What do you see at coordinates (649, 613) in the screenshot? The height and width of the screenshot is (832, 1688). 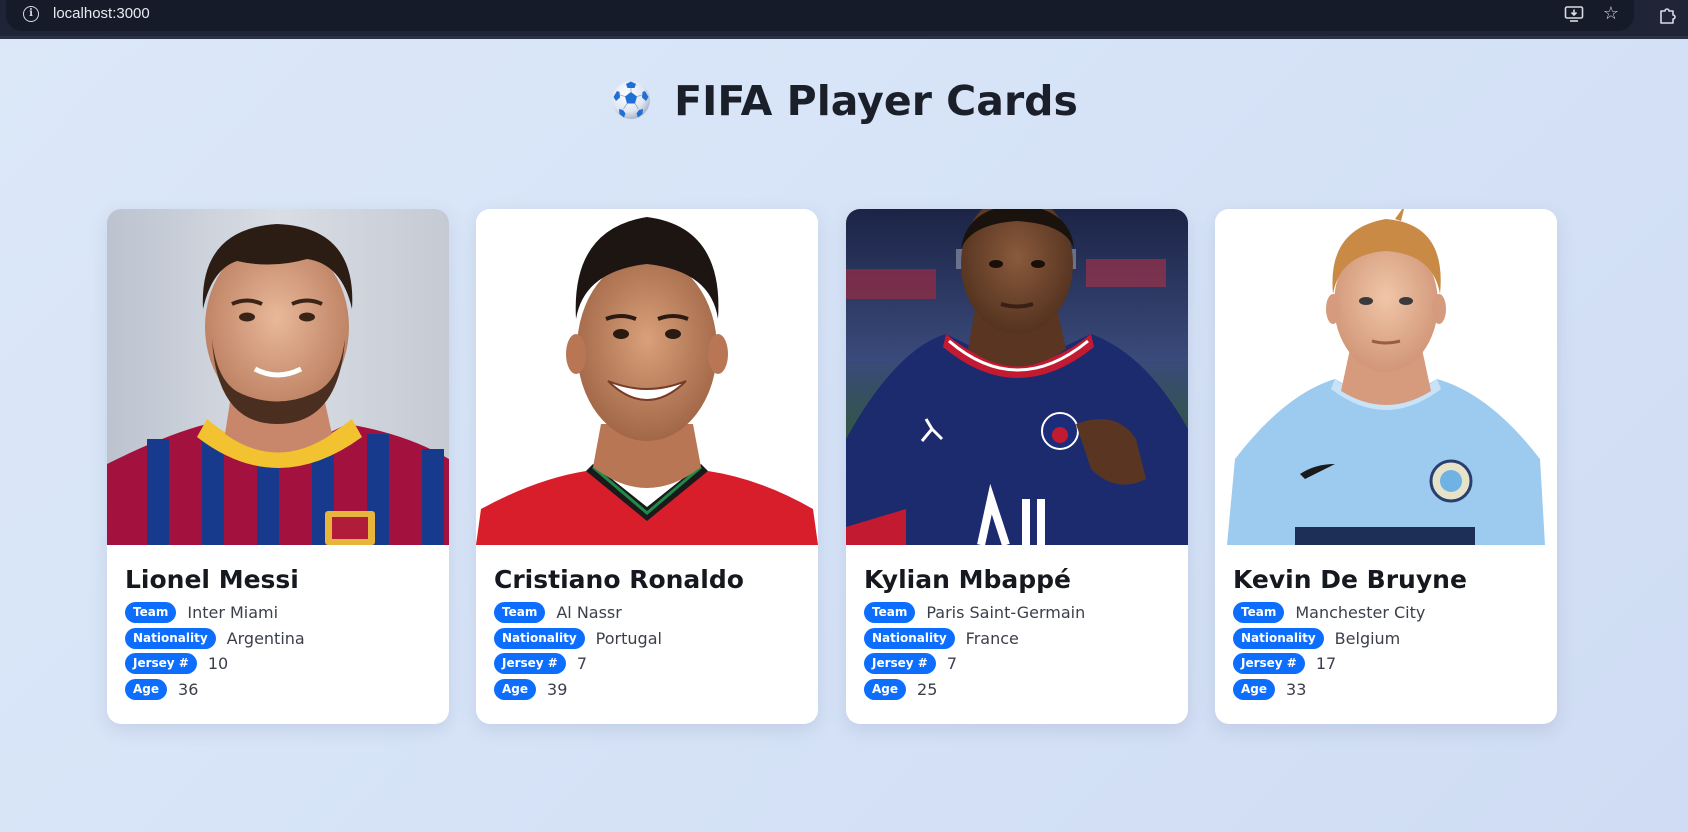 I see `team-row: Team Al Nassr` at bounding box center [649, 613].